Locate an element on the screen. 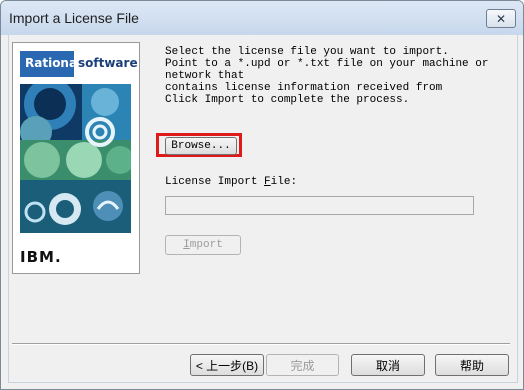 The width and height of the screenshot is (524, 390). logo-software-text: software is located at coordinates (108, 63).